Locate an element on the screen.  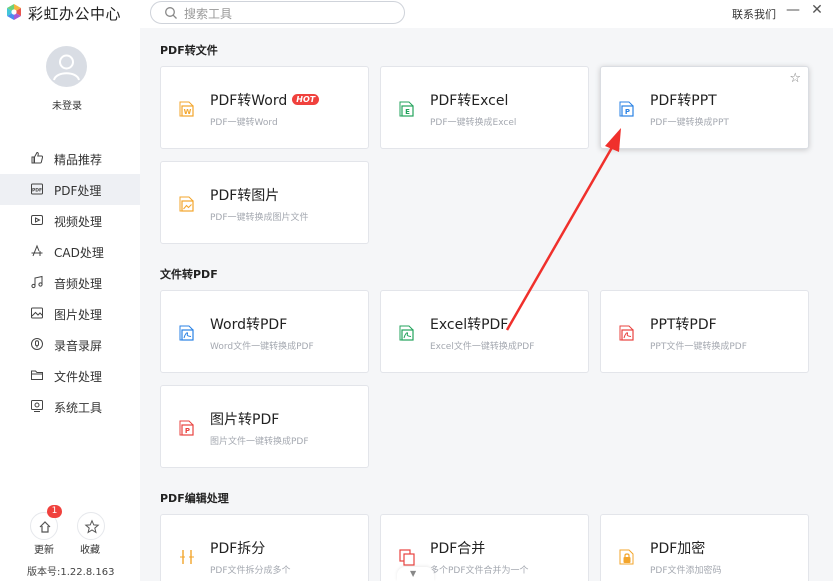
favorite-label: 收藏 is located at coordinates (90, 550).